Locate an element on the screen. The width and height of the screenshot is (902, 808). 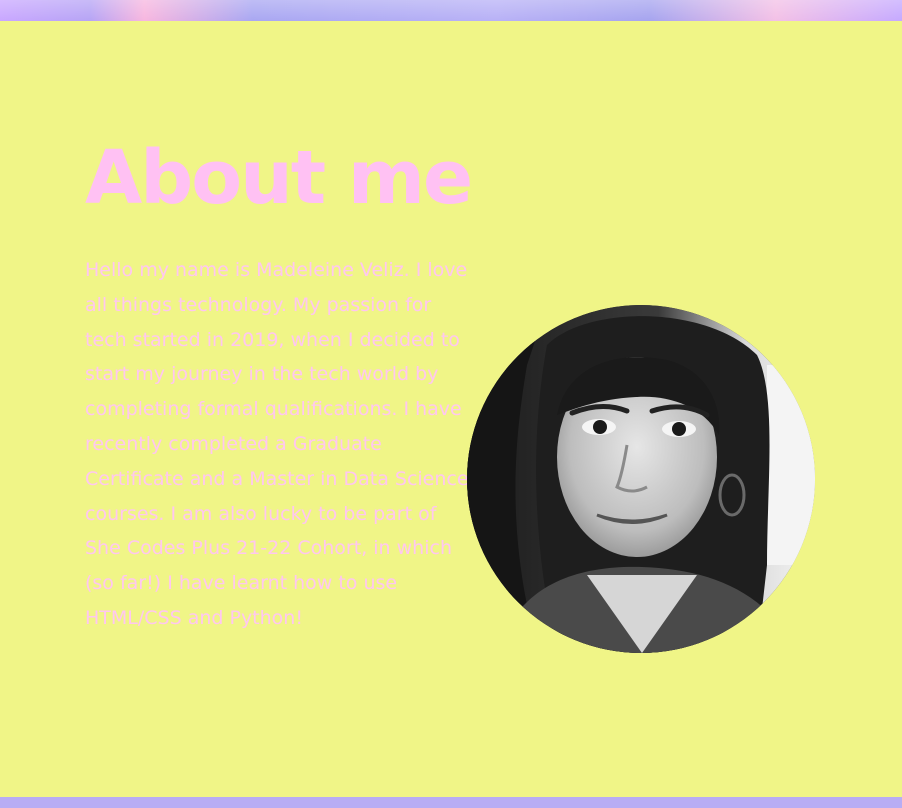
bottom-decorative-strip is located at coordinates (451, 802).